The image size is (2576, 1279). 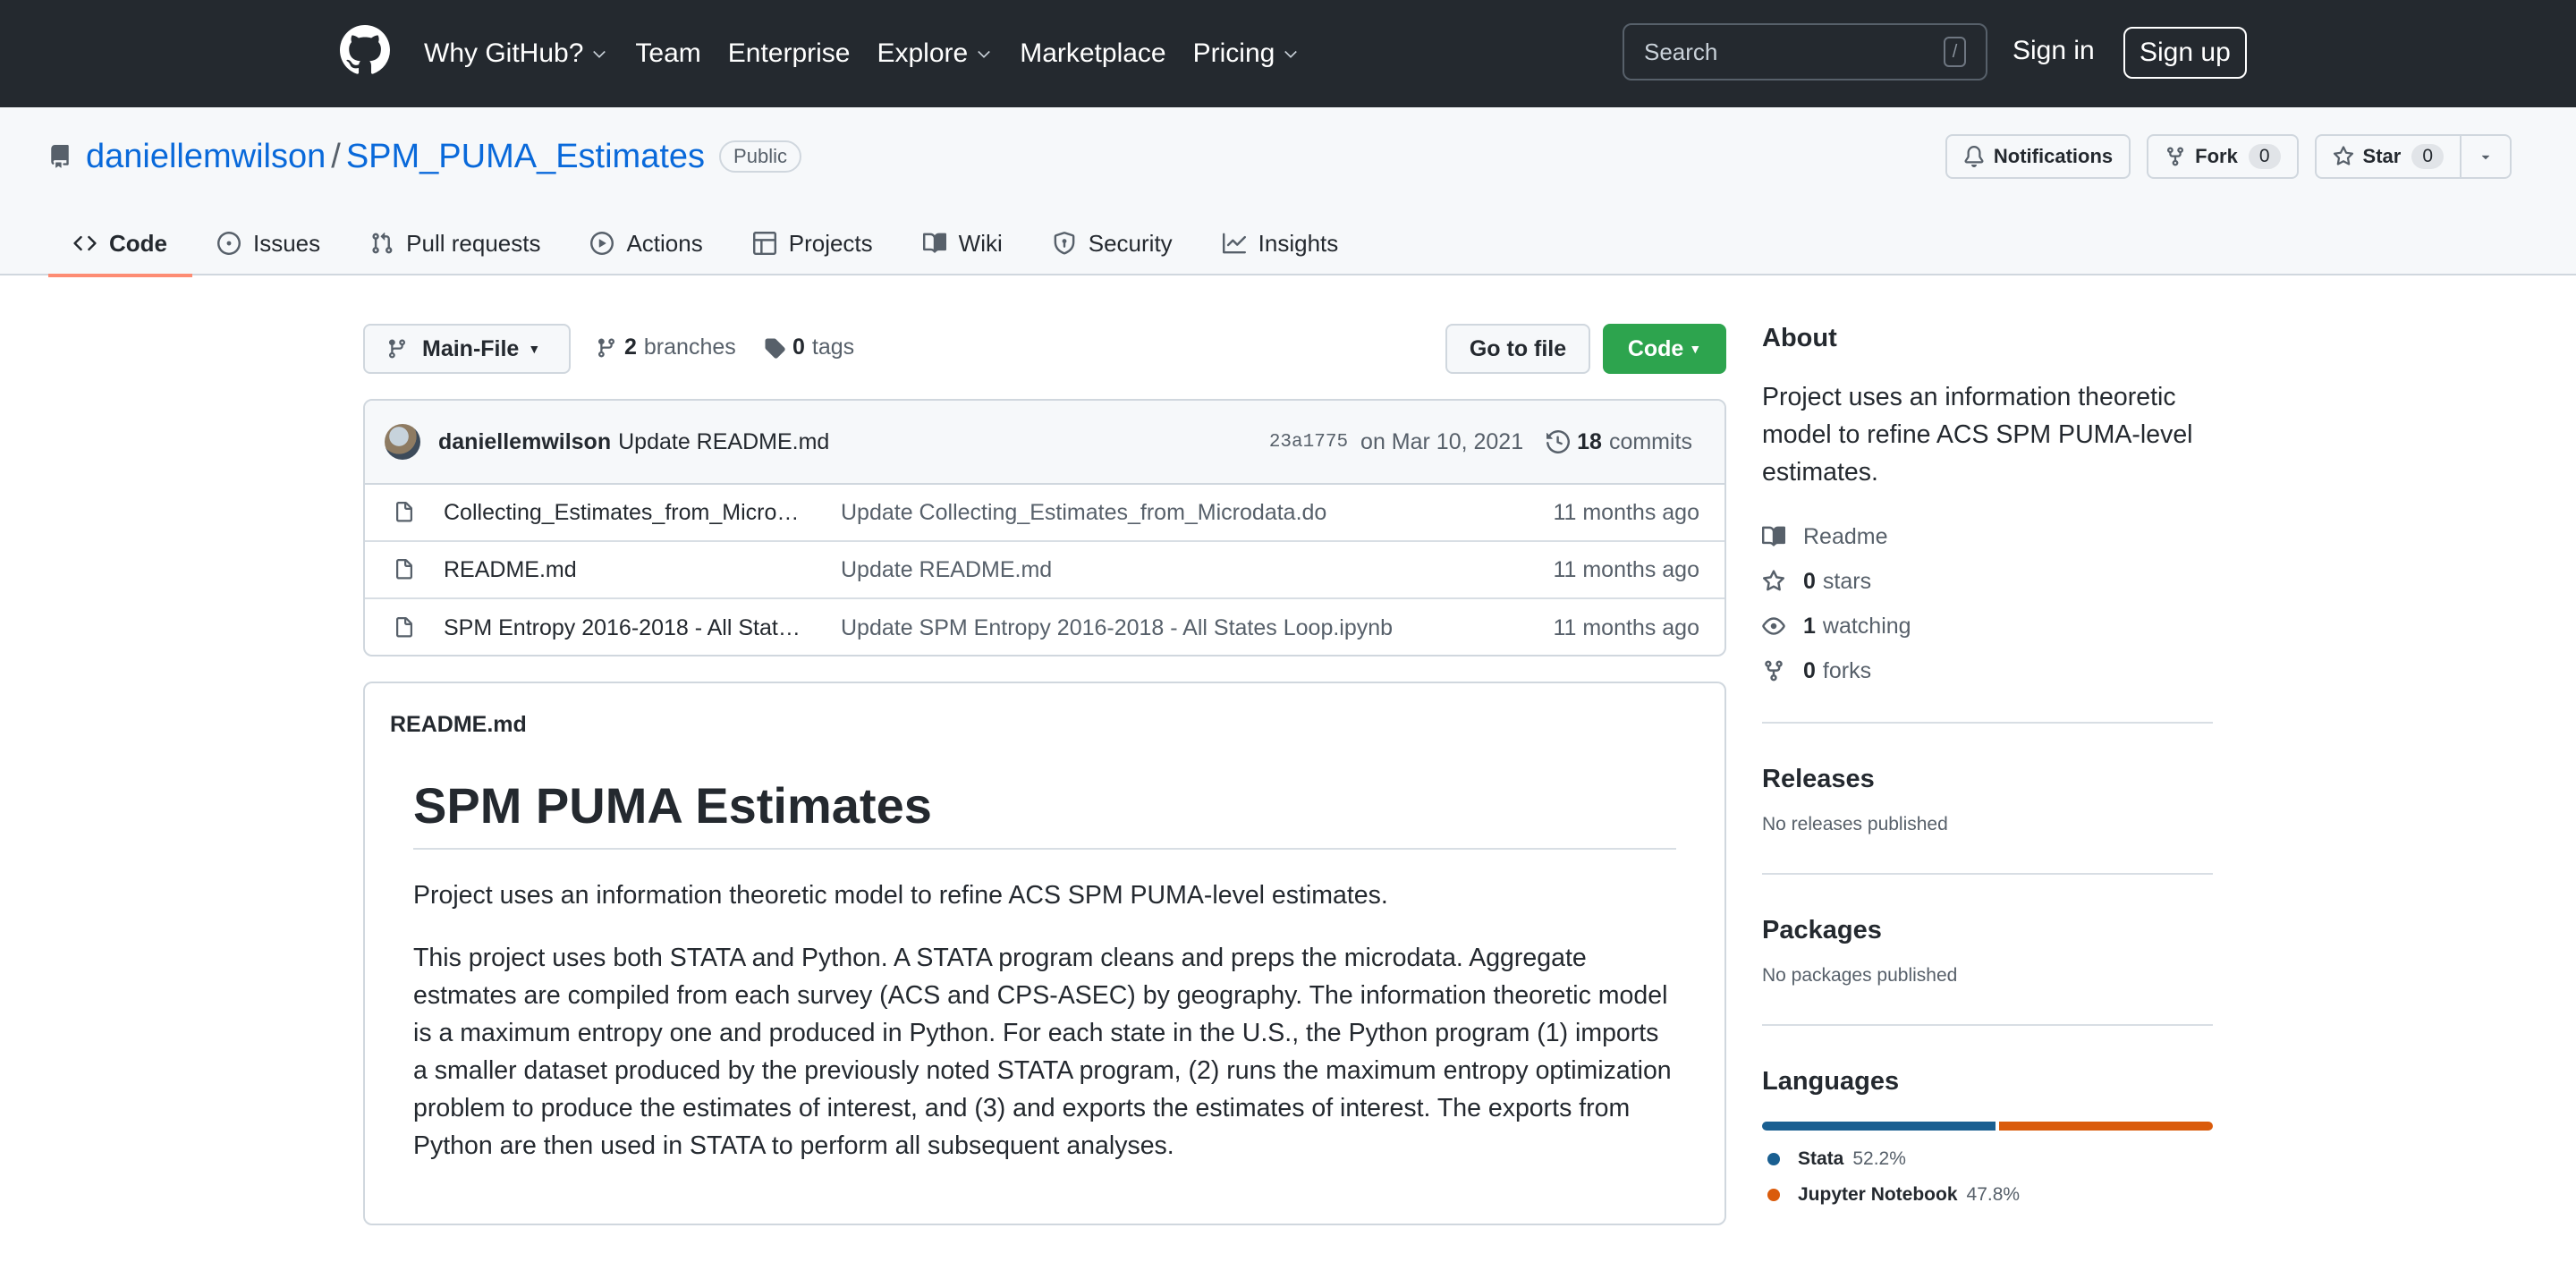 I want to click on nav-why-github: Why GitHub?, so click(x=516, y=54).